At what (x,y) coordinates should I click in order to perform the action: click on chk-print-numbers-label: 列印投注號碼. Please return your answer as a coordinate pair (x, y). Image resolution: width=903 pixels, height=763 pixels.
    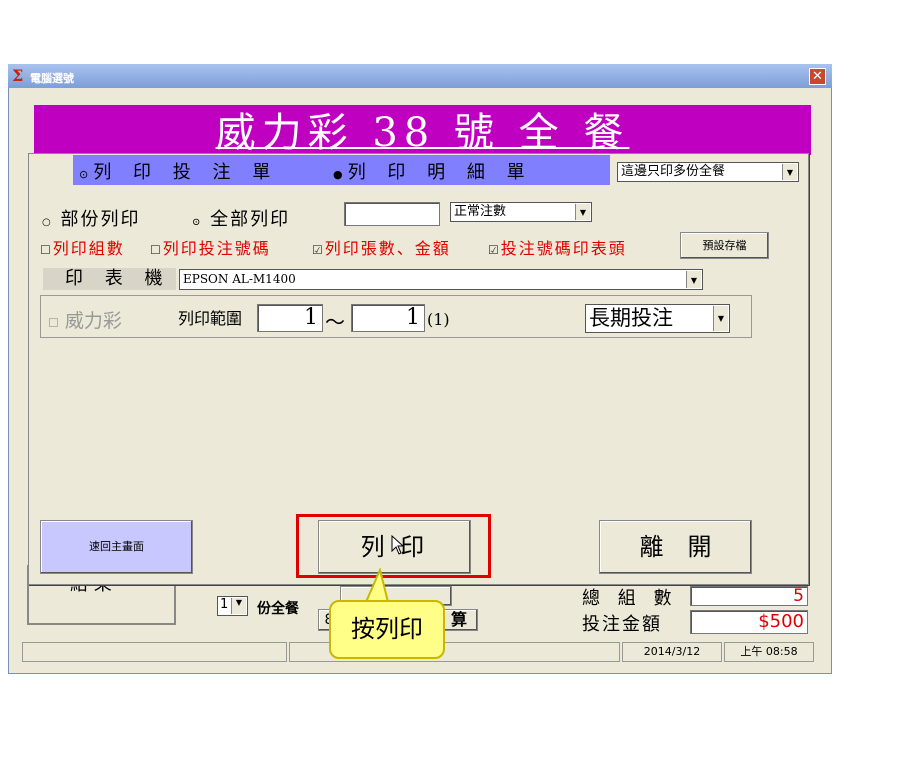
    Looking at the image, I should click on (216, 248).